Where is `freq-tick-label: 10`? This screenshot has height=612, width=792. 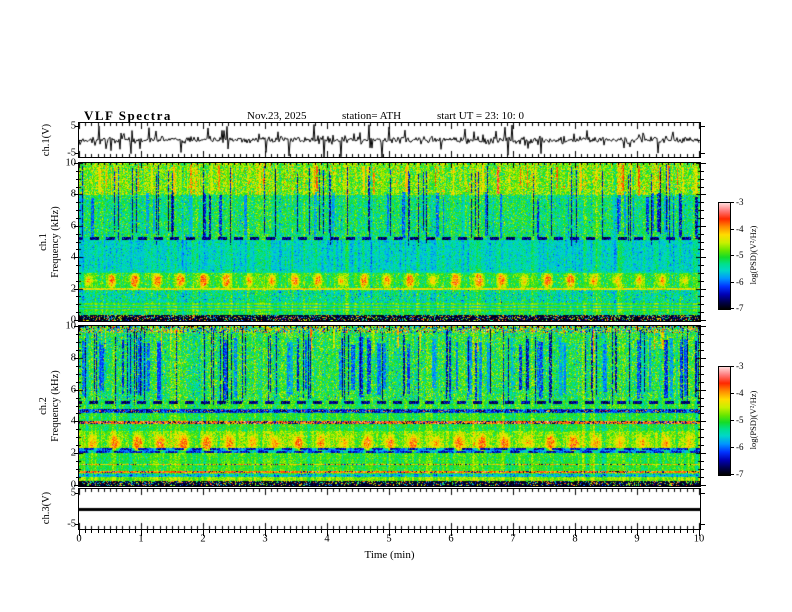 freq-tick-label: 10 is located at coordinates (71, 326).